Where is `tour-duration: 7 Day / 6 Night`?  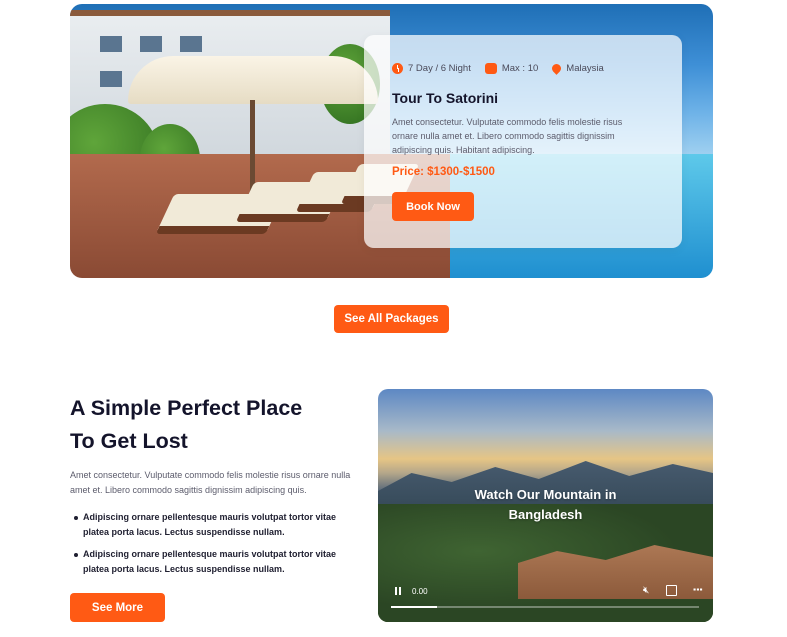 tour-duration: 7 Day / 6 Night is located at coordinates (431, 68).